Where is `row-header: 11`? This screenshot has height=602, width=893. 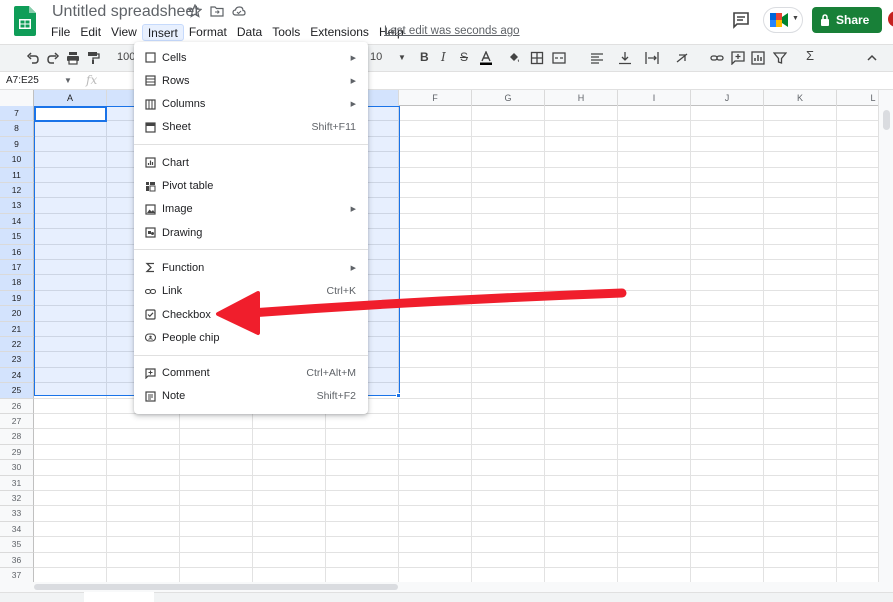
row-header: 11 is located at coordinates (17, 175).